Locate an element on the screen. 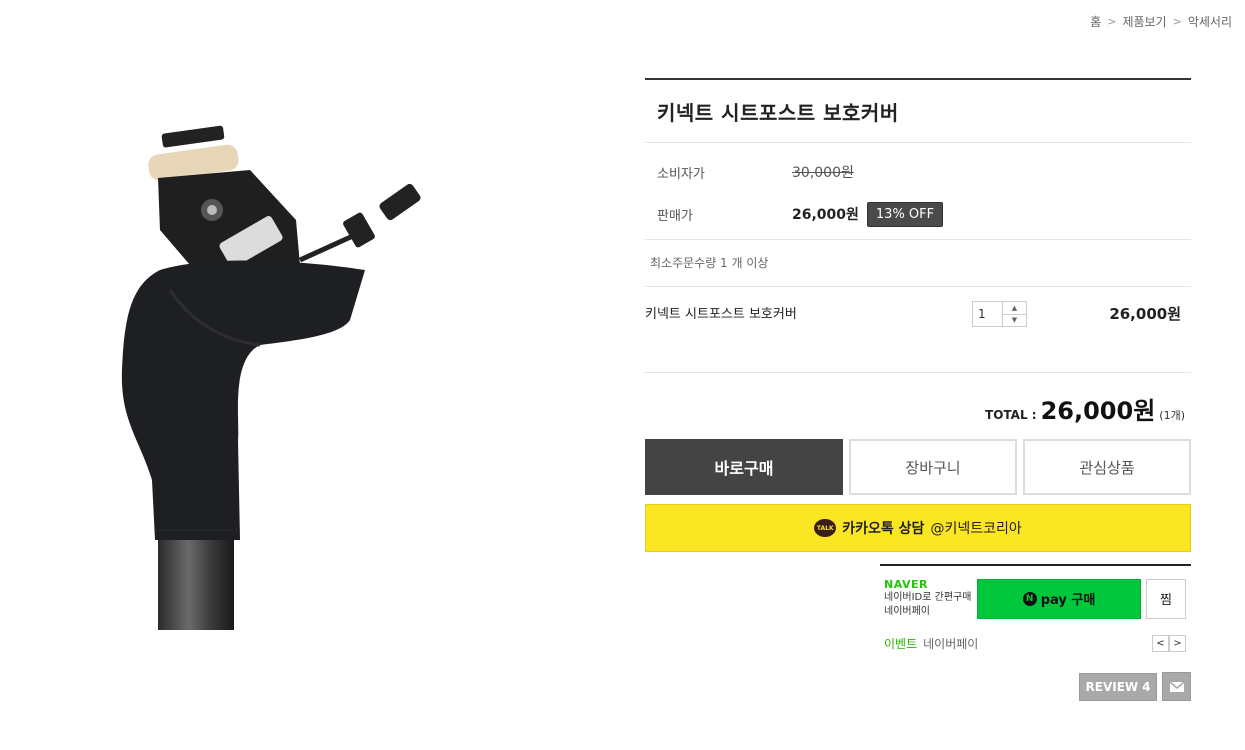 The height and width of the screenshot is (750, 1245). total-count: (1개) is located at coordinates (1172, 415).